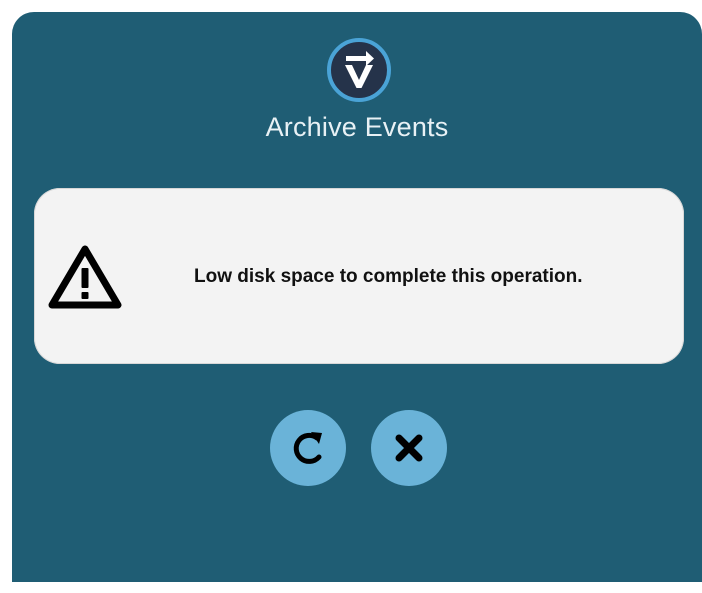 The height and width of the screenshot is (593, 702). I want to click on dialog-title: Archive Events, so click(357, 127).